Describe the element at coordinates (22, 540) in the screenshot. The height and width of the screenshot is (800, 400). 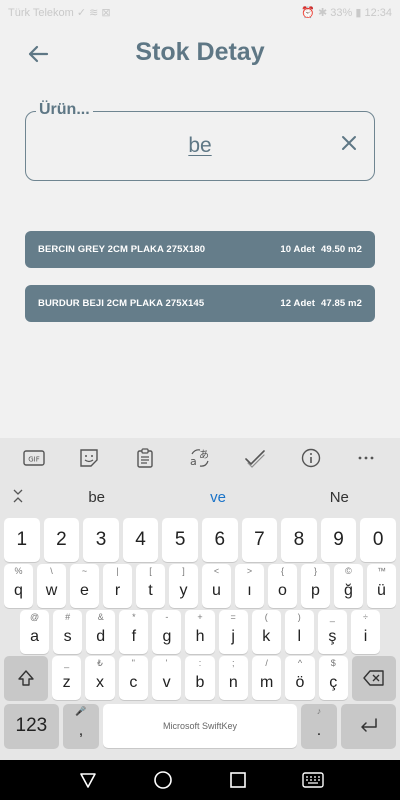
I see `key: 1` at that location.